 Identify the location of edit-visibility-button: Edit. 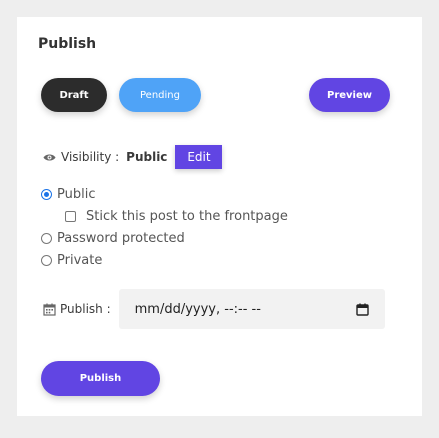
(199, 157).